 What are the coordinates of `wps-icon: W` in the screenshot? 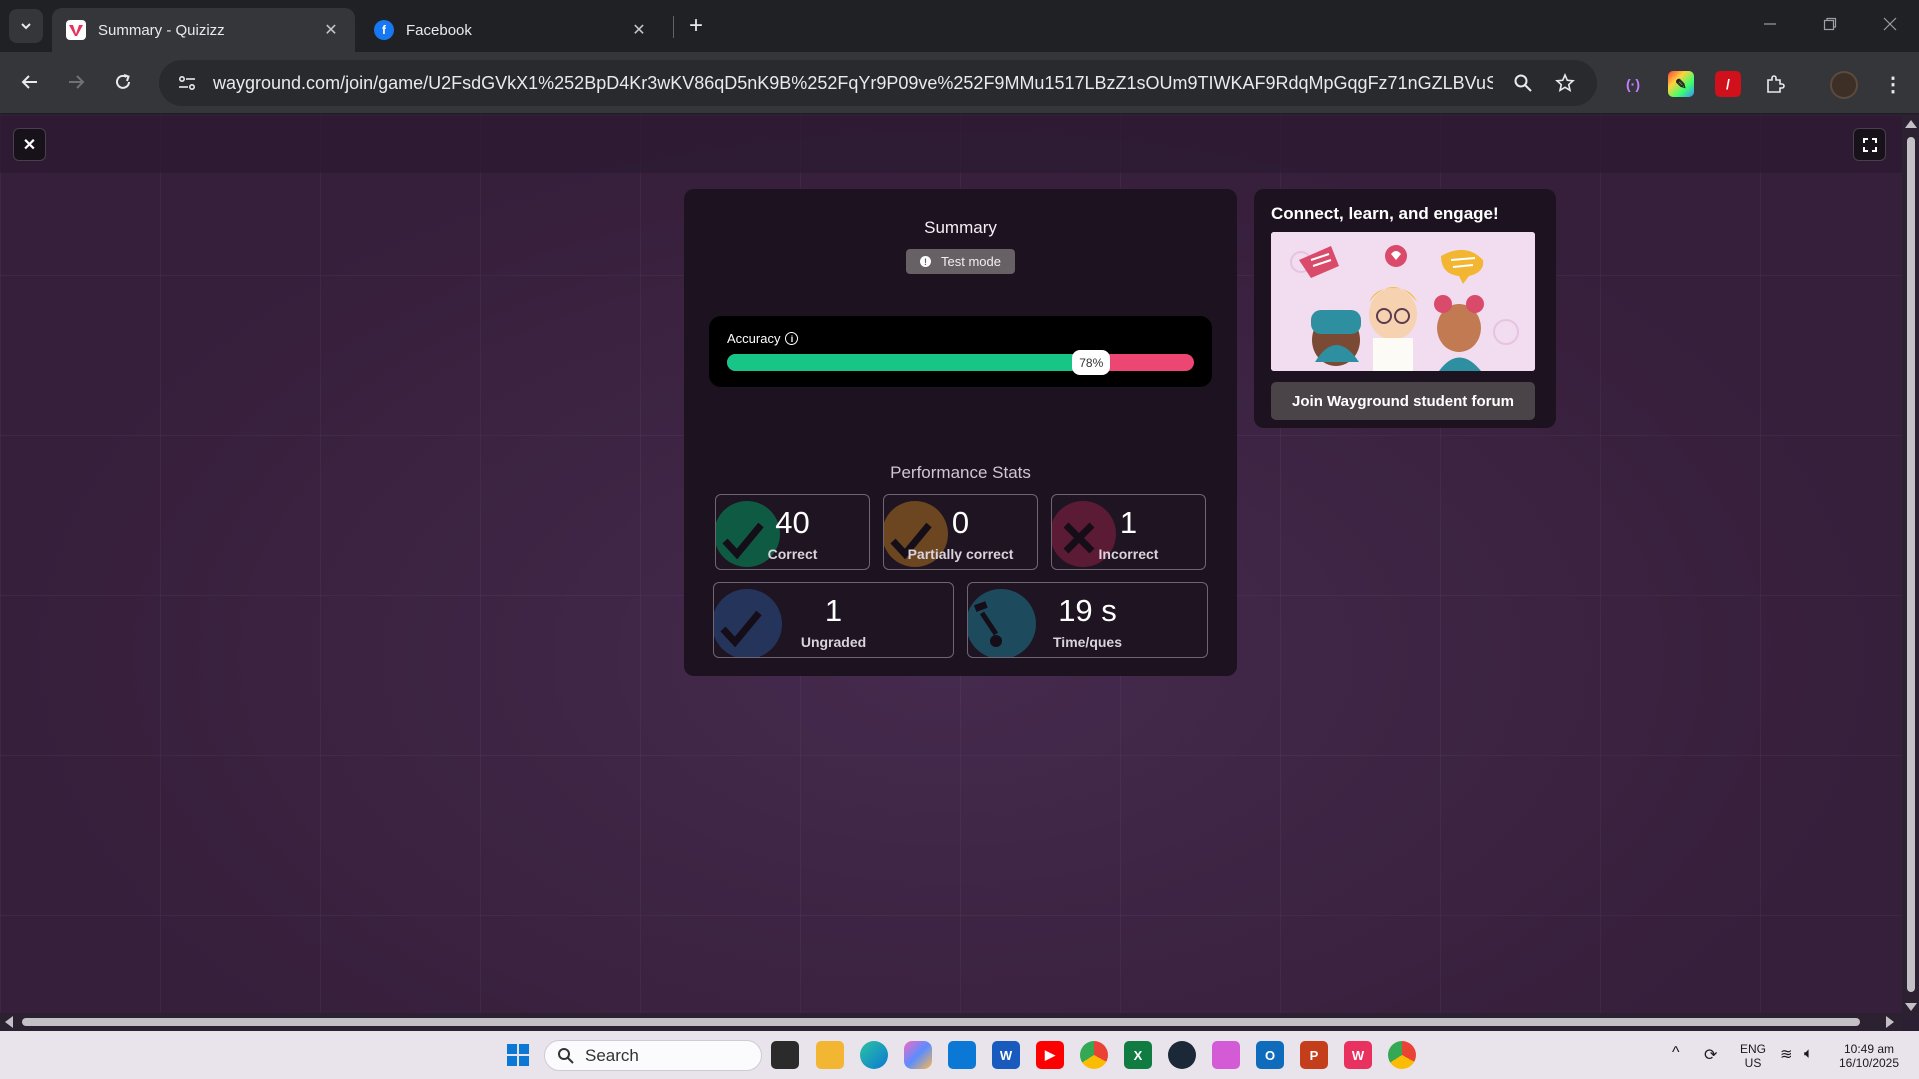 It's located at (1358, 1055).